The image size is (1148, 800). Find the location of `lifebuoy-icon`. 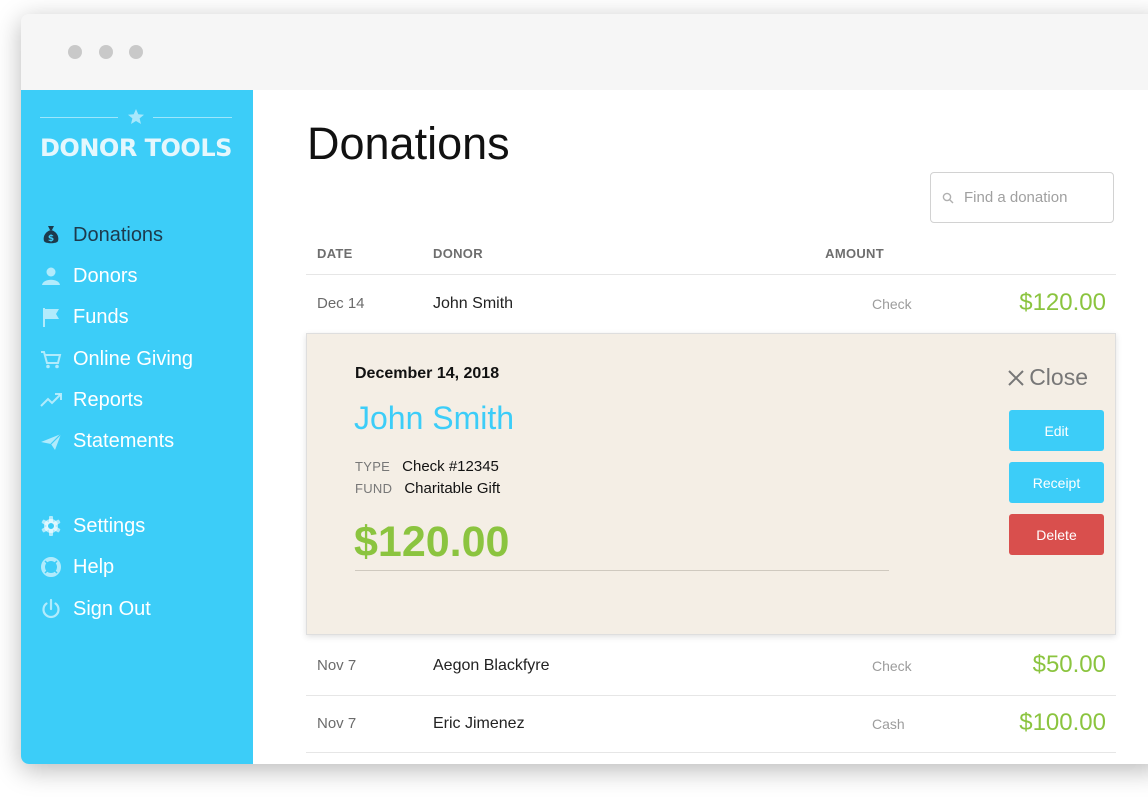

lifebuoy-icon is located at coordinates (51, 567).